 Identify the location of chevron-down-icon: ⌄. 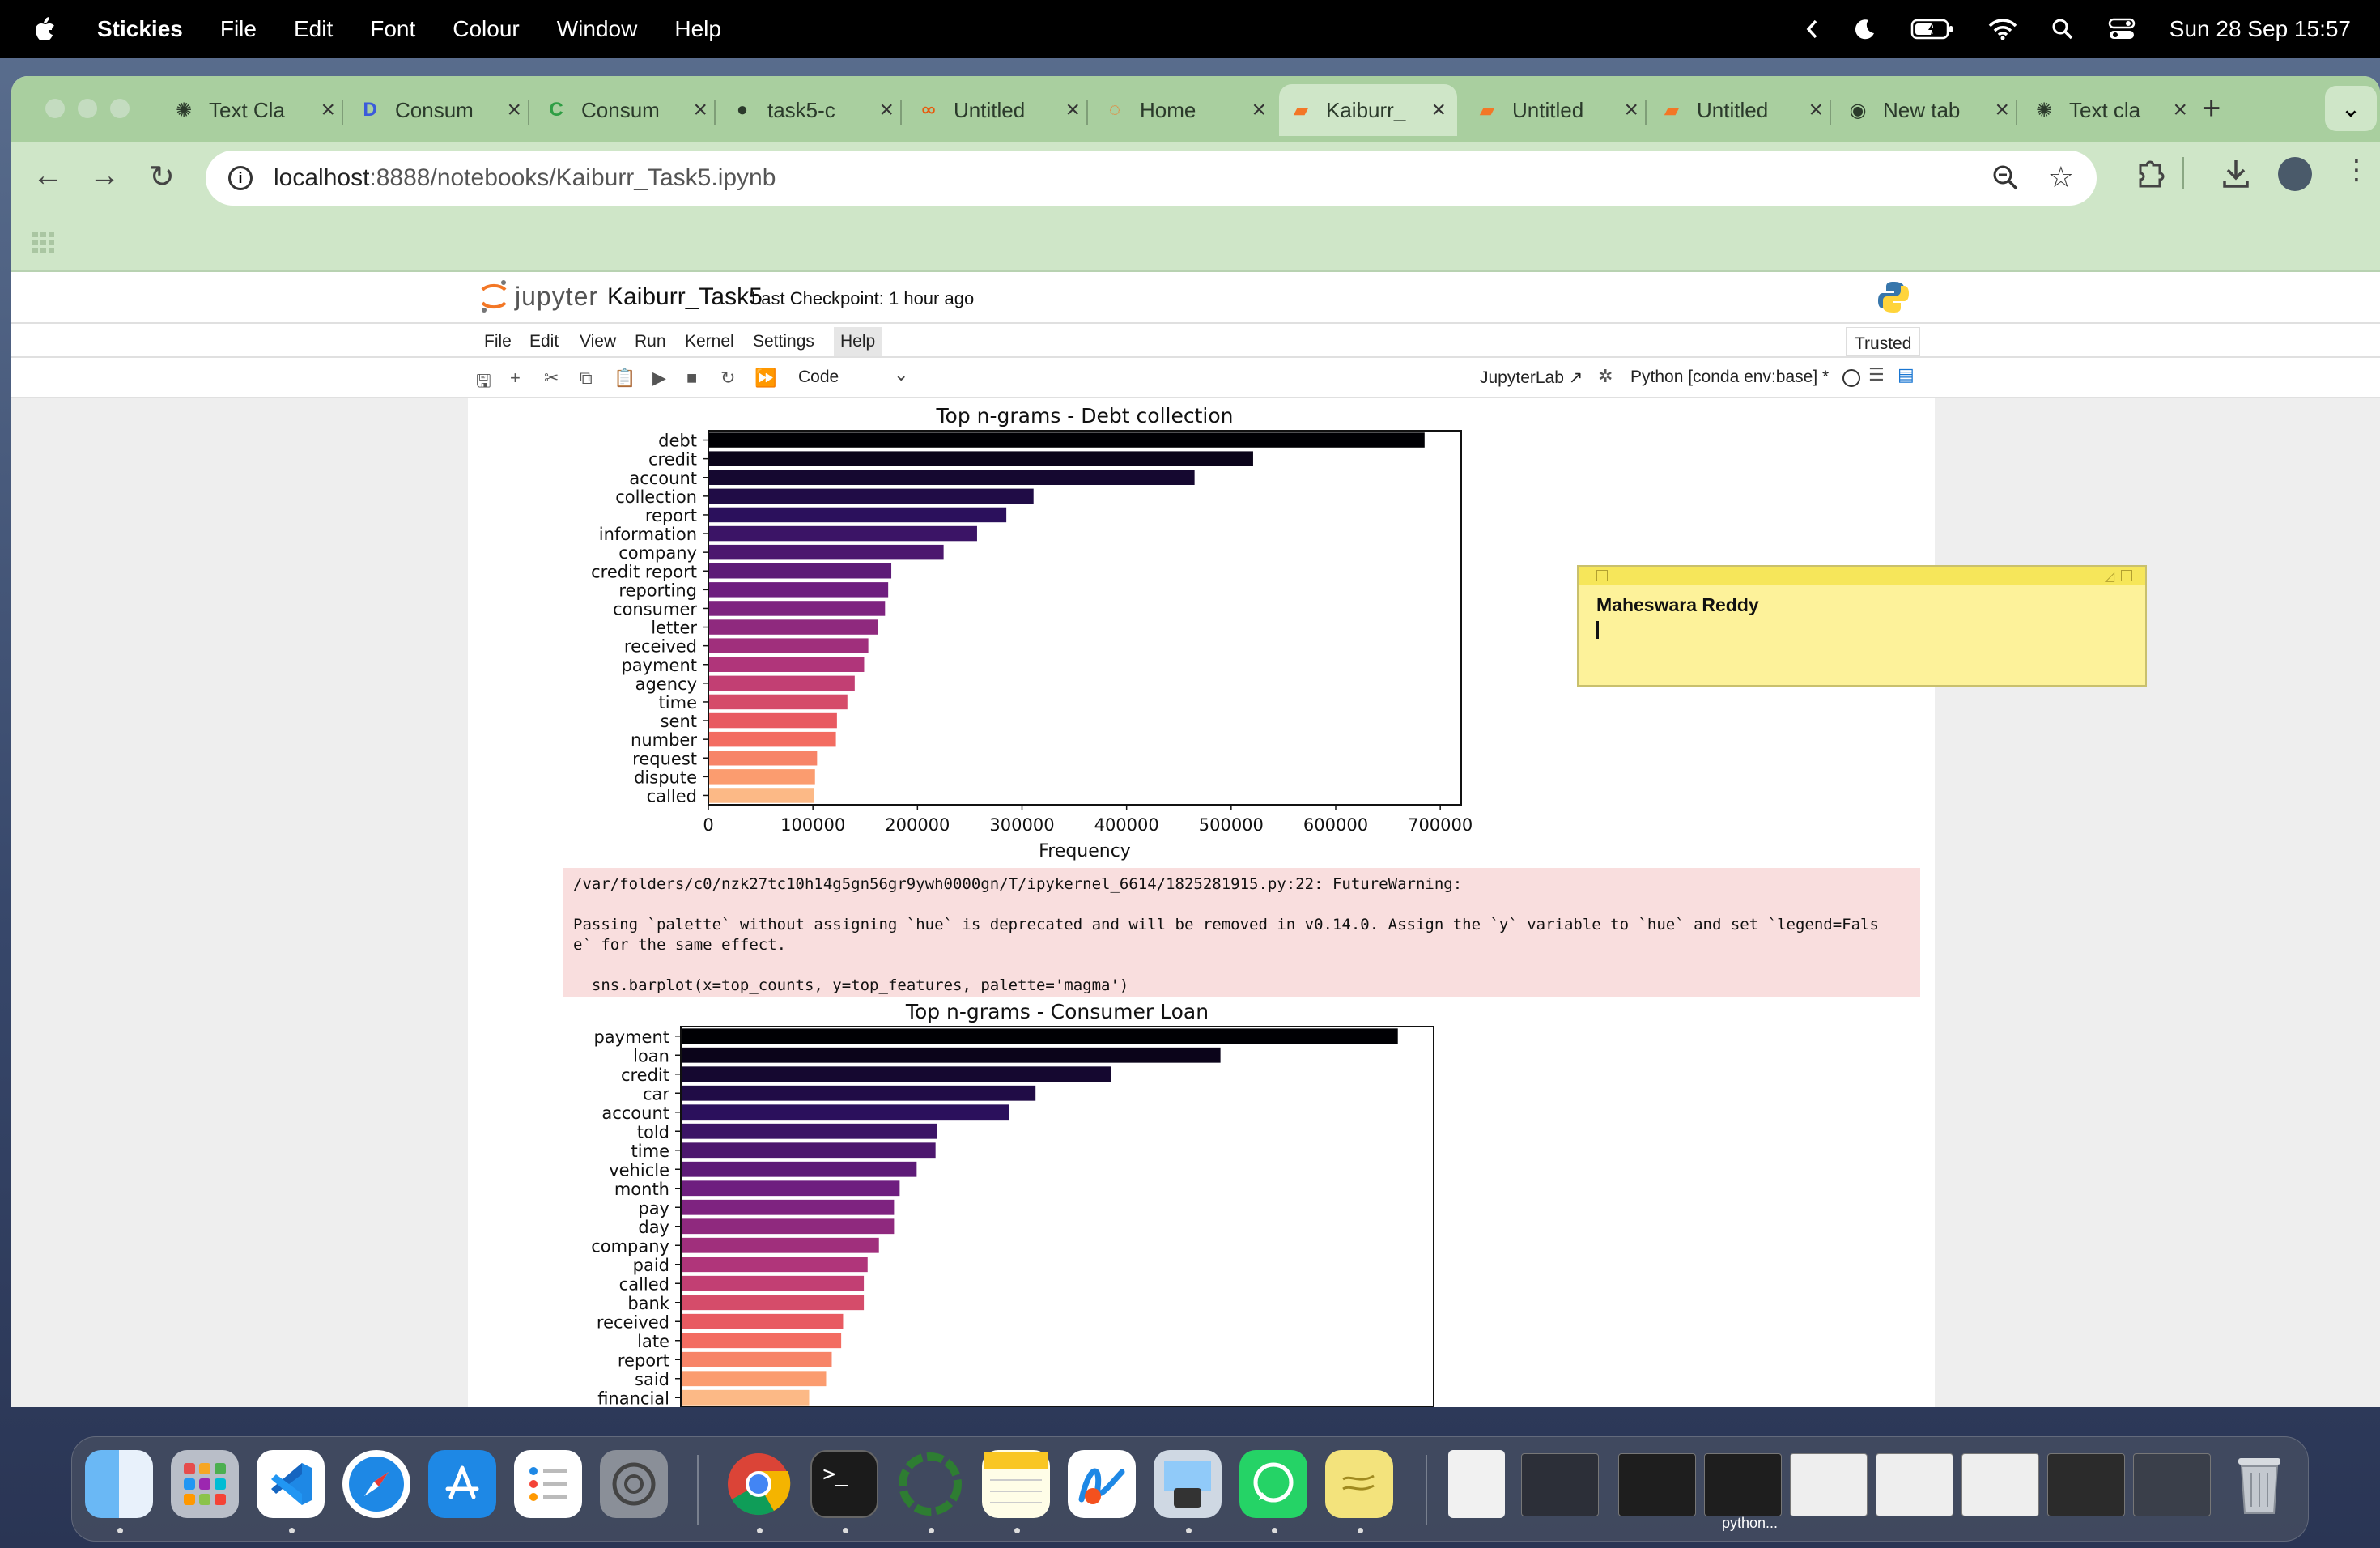
(901, 375).